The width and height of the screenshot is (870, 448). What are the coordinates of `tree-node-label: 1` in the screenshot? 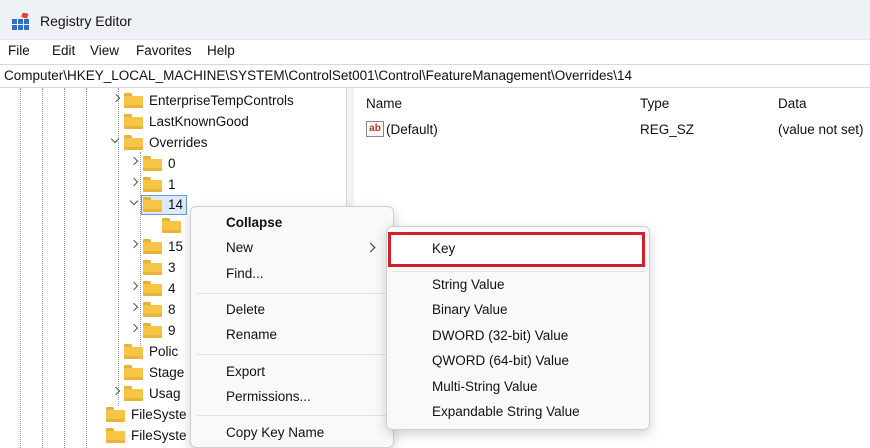 It's located at (172, 184).